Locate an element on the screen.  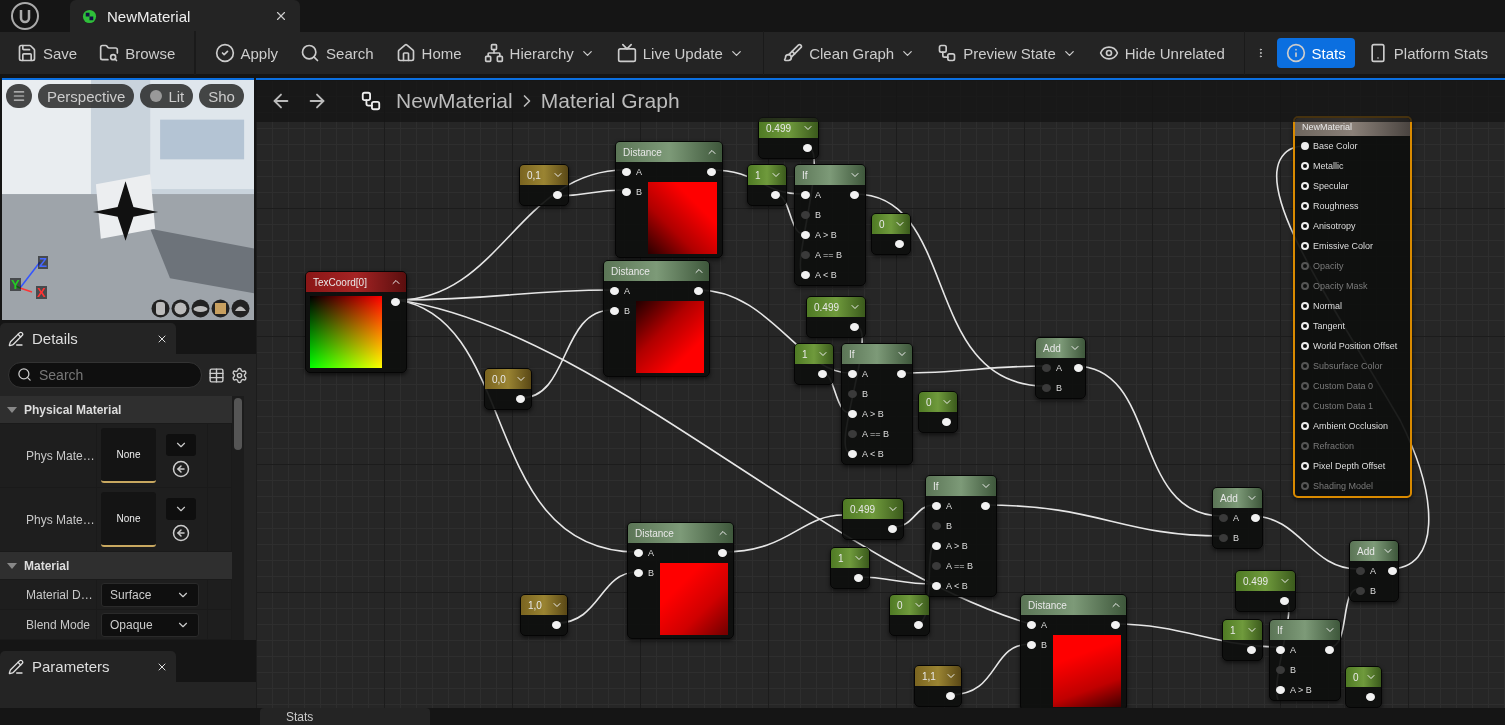
viewport-button: Perspective is located at coordinates (86, 96).